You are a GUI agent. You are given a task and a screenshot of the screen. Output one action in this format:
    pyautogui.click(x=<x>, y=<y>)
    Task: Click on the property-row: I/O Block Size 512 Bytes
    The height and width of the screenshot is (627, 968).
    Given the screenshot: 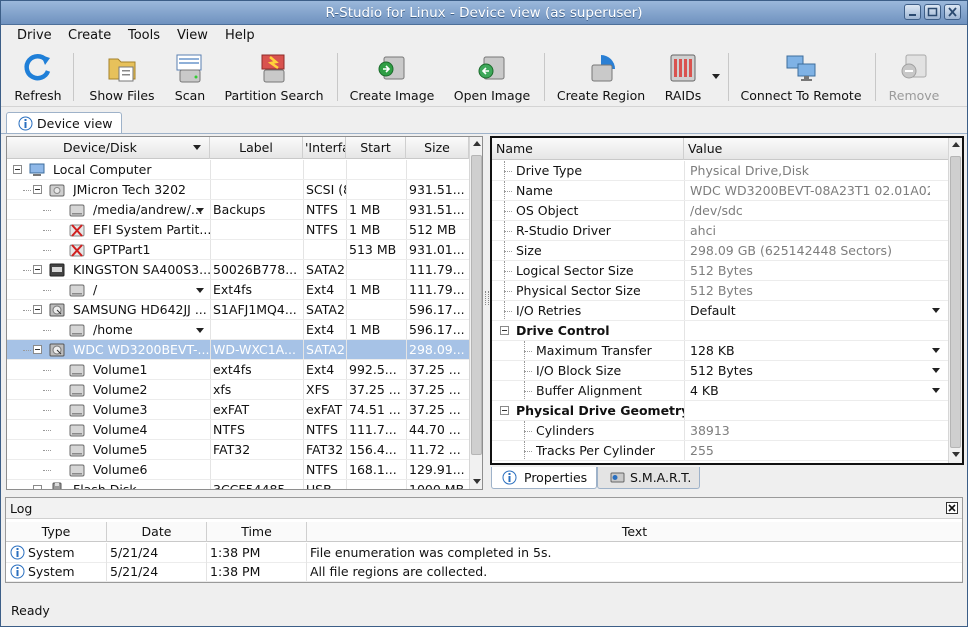 What is the action you would take?
    pyautogui.click(x=720, y=371)
    